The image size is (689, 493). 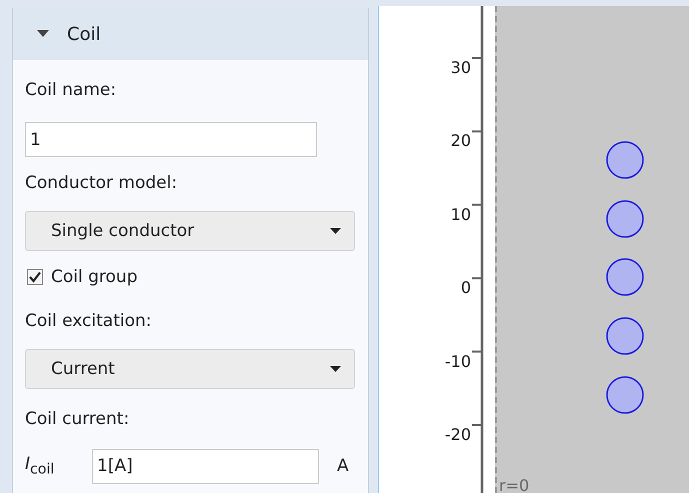 I want to click on symbol-label: I$_{coil}$, so click(x=40, y=466).